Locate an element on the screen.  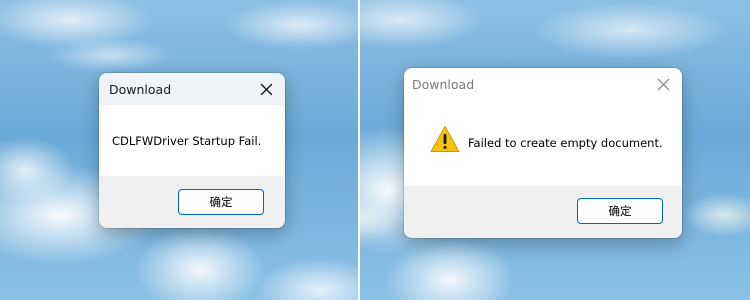
download-dialog-left: Download CDLFWDriver Startup Fail. 确定 is located at coordinates (192, 150).